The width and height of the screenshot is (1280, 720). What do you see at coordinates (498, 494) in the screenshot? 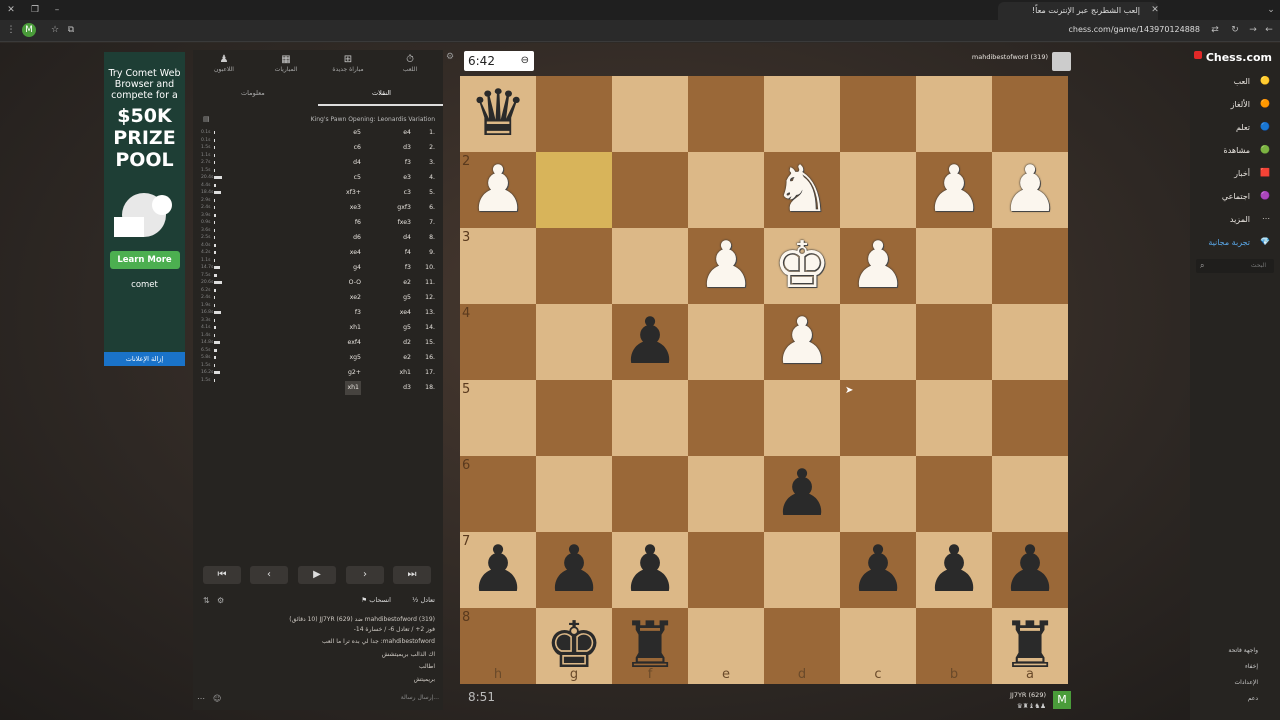
I see `board-square: 6` at bounding box center [498, 494].